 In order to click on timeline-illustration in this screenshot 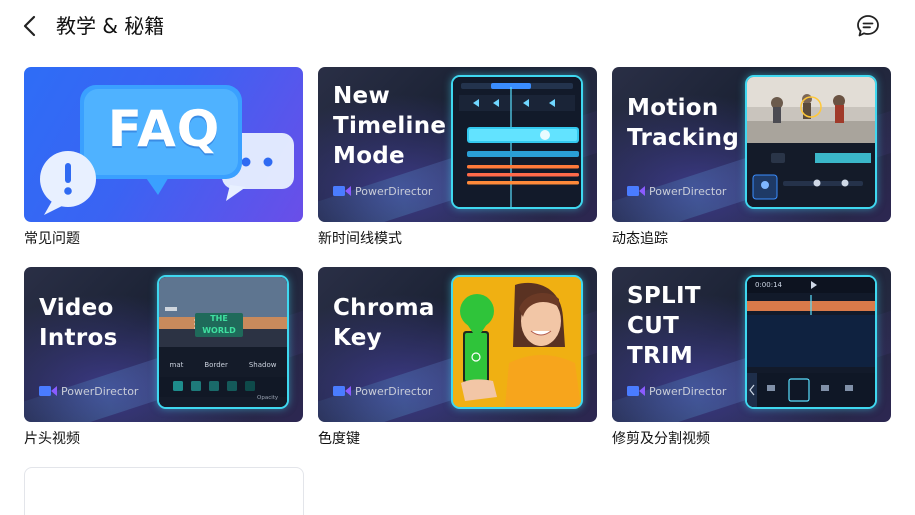, I will do `click(517, 142)`.